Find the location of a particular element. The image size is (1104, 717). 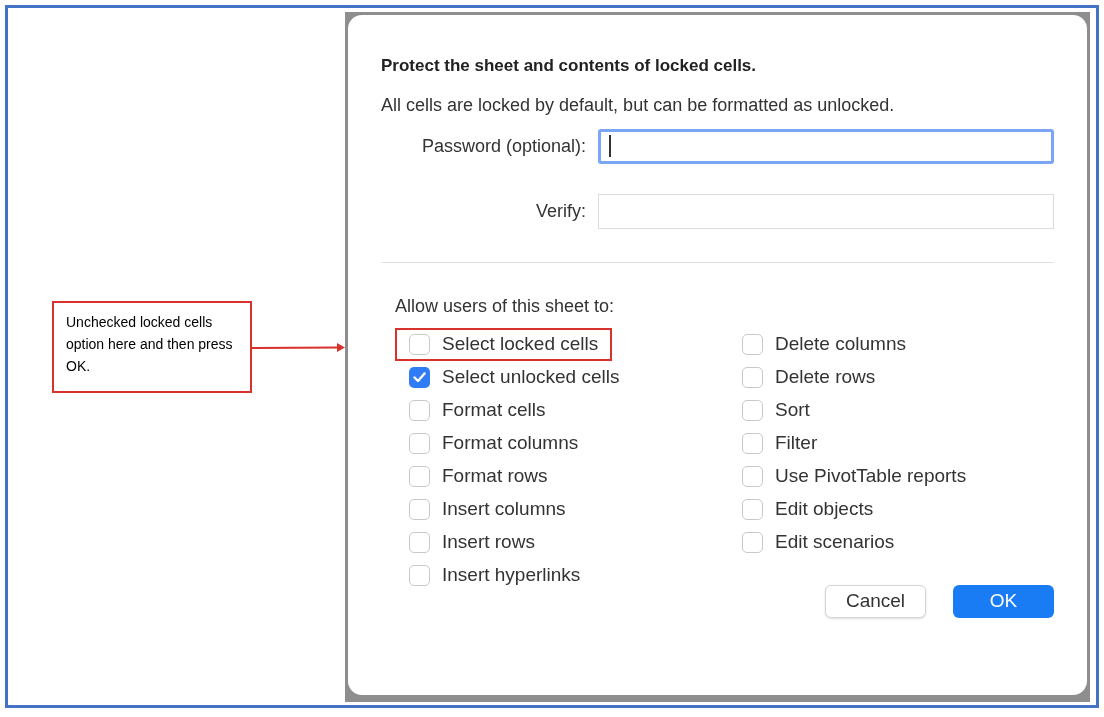

option-label: Filter is located at coordinates (796, 442).